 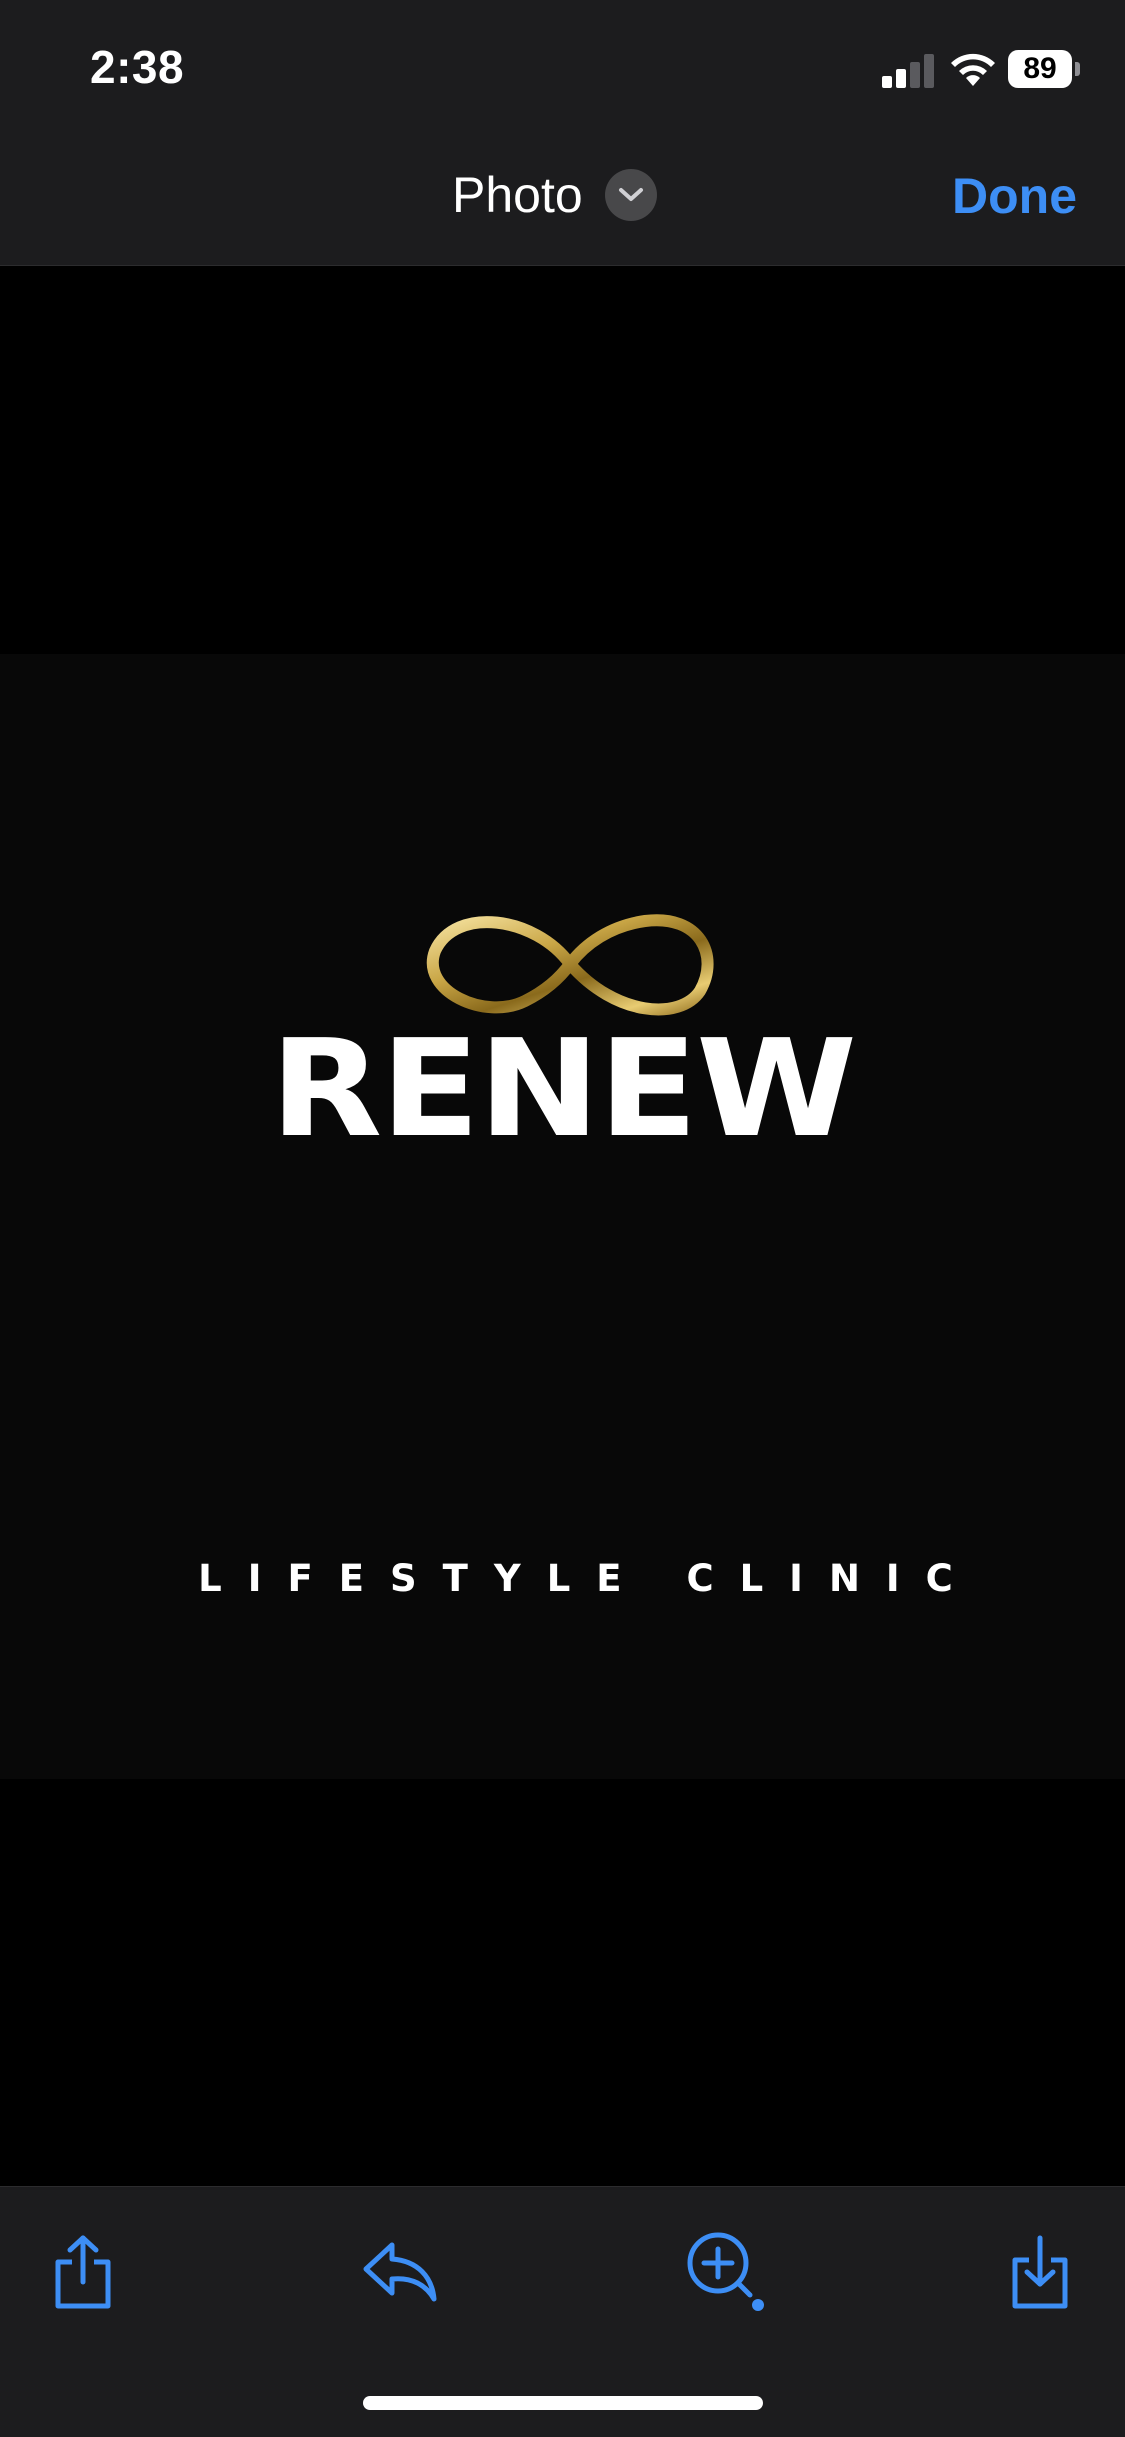 I want to click on logo-tagline: LIFESTYLE CLINIC, so click(x=588, y=1578).